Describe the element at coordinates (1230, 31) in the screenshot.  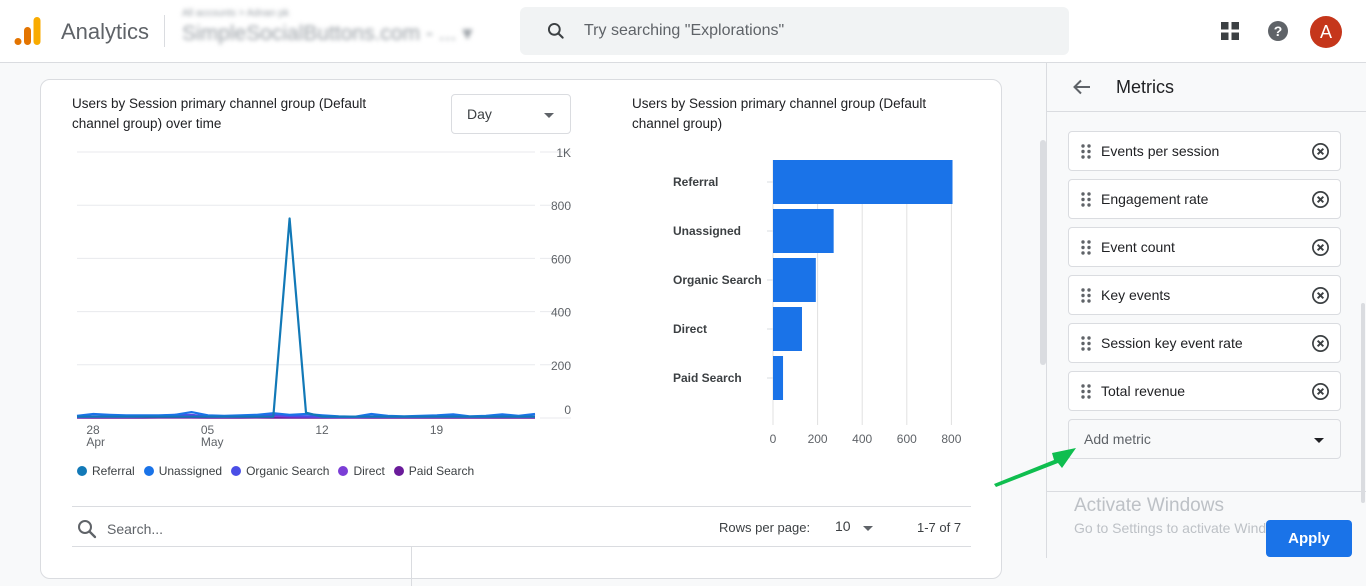
I see `apps-grid-icon` at that location.